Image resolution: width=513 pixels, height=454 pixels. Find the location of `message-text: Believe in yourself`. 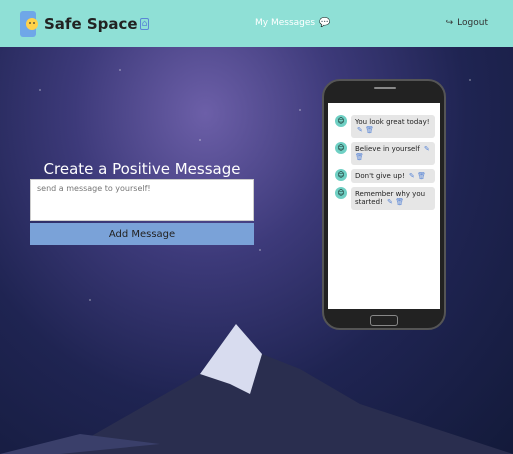

message-text: Believe in yourself is located at coordinates (387, 148).